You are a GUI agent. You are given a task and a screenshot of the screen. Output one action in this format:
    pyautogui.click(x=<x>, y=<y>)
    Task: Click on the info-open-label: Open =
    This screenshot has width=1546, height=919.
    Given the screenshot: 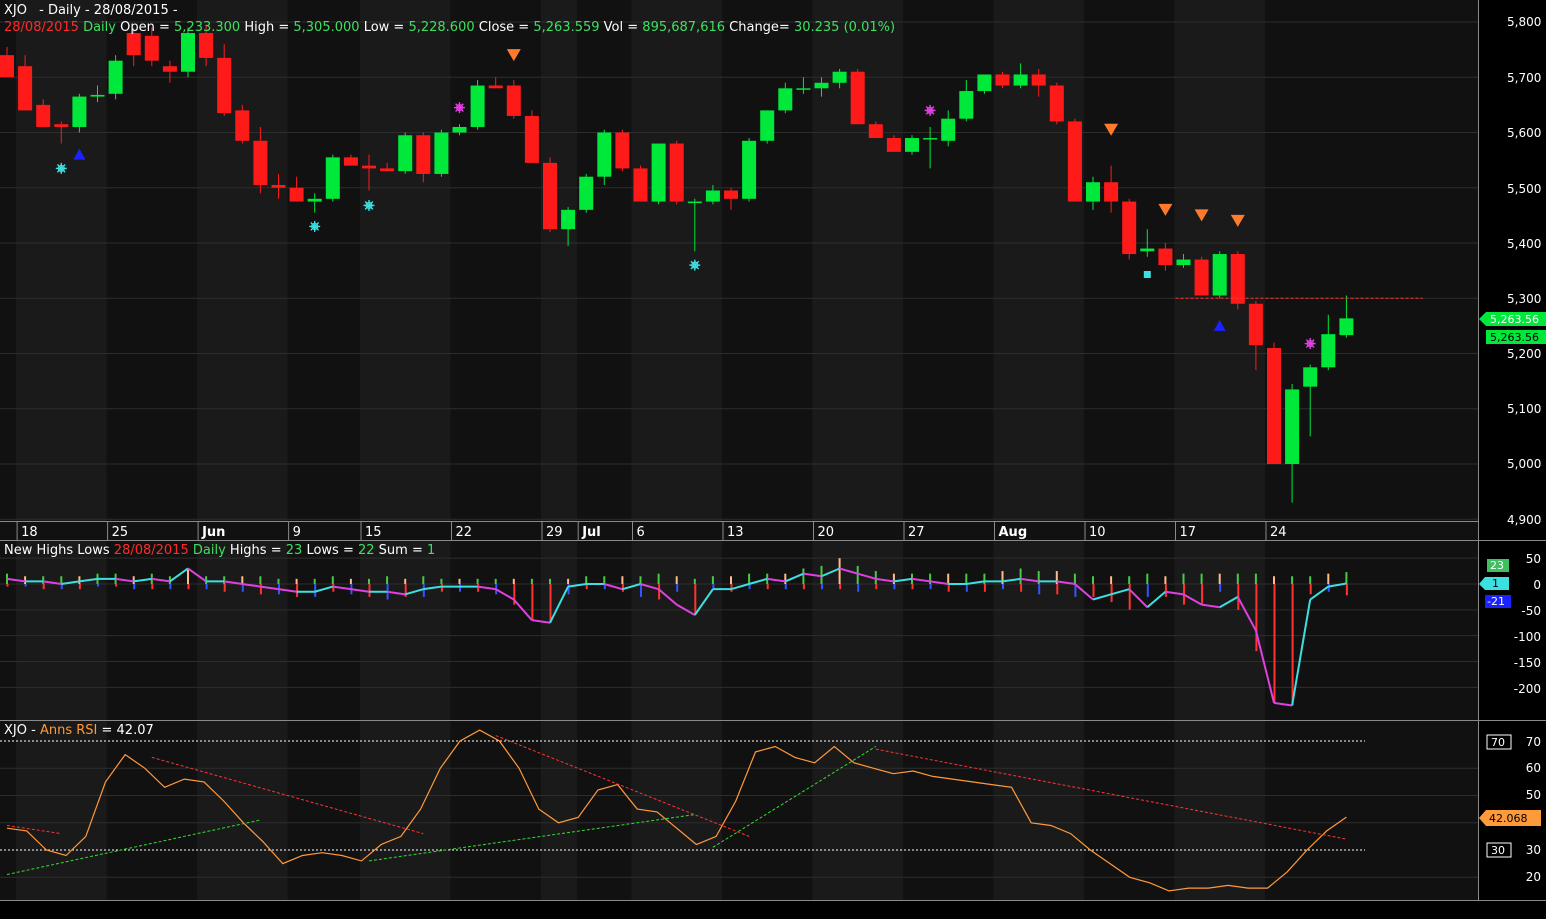 What is the action you would take?
    pyautogui.click(x=145, y=27)
    